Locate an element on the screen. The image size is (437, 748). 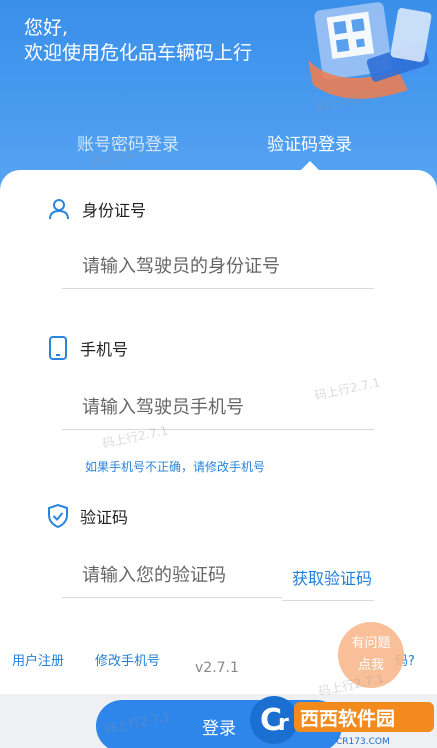
qr-phone-illustration-icon is located at coordinates (370, 50).